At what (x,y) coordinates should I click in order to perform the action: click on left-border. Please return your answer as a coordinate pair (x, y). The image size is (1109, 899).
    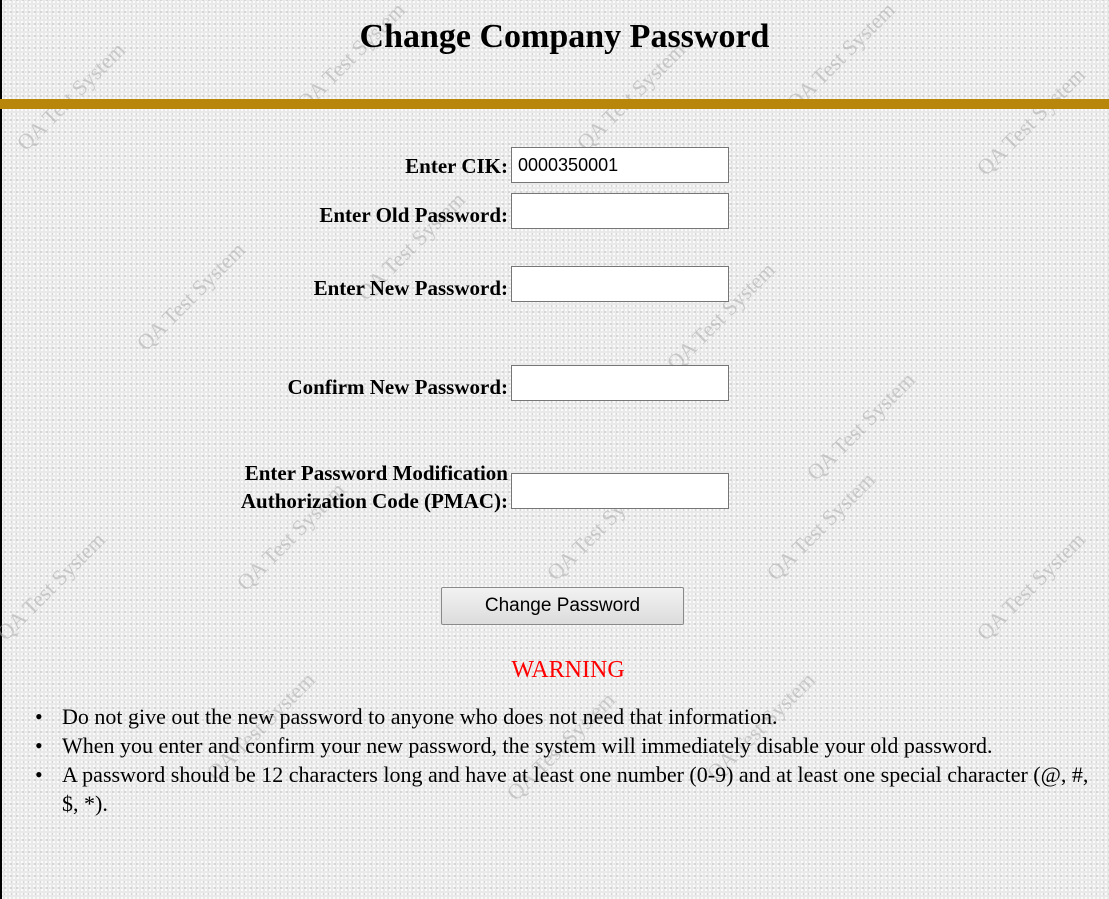
    Looking at the image, I should click on (1, 449).